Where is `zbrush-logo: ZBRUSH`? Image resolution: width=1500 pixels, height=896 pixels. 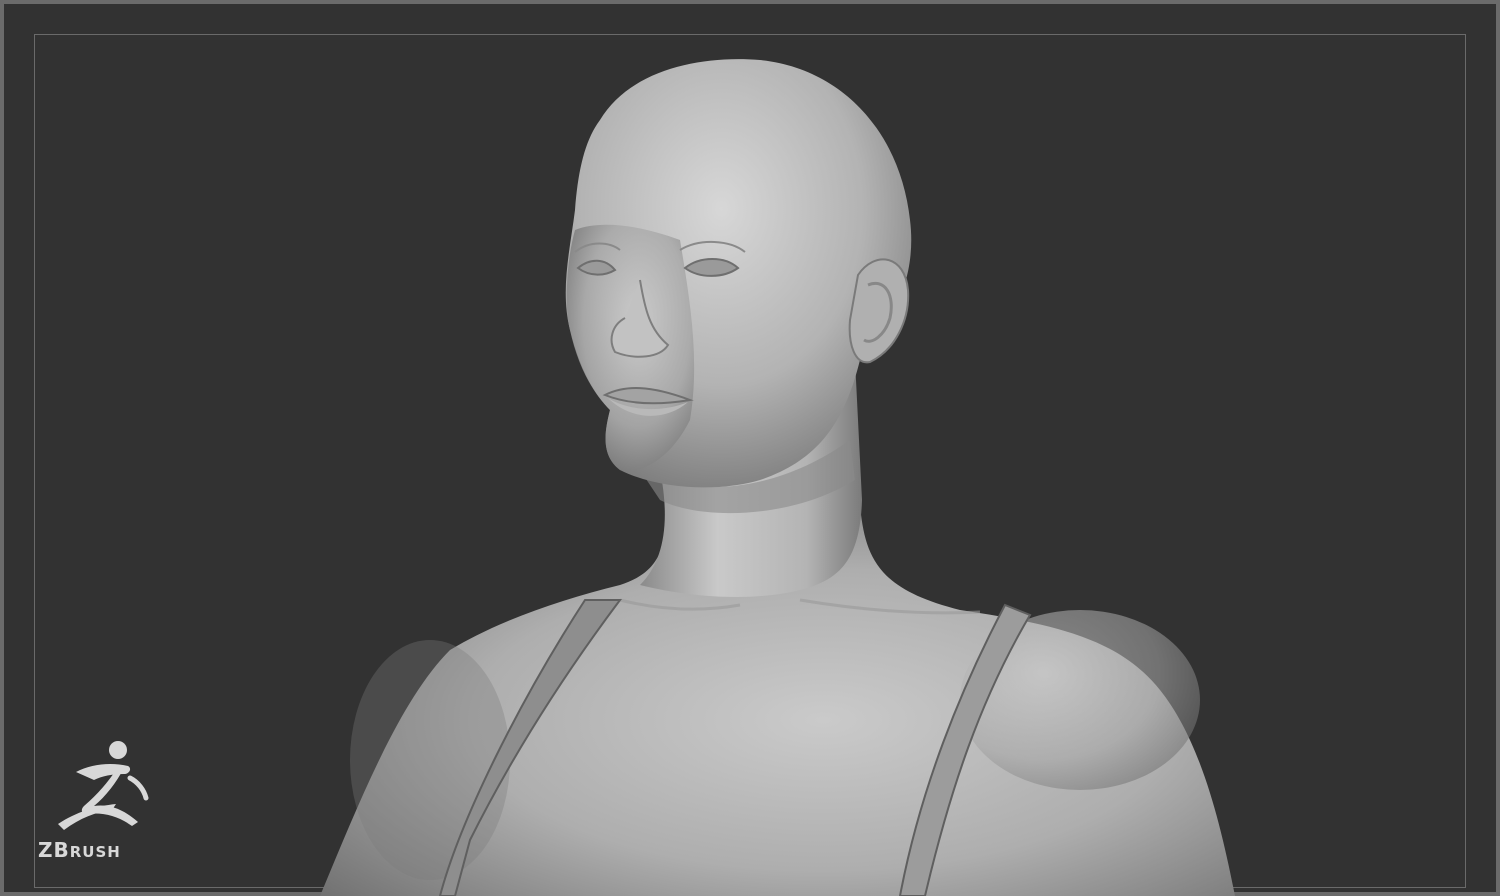 zbrush-logo: ZBRUSH is located at coordinates (103, 800).